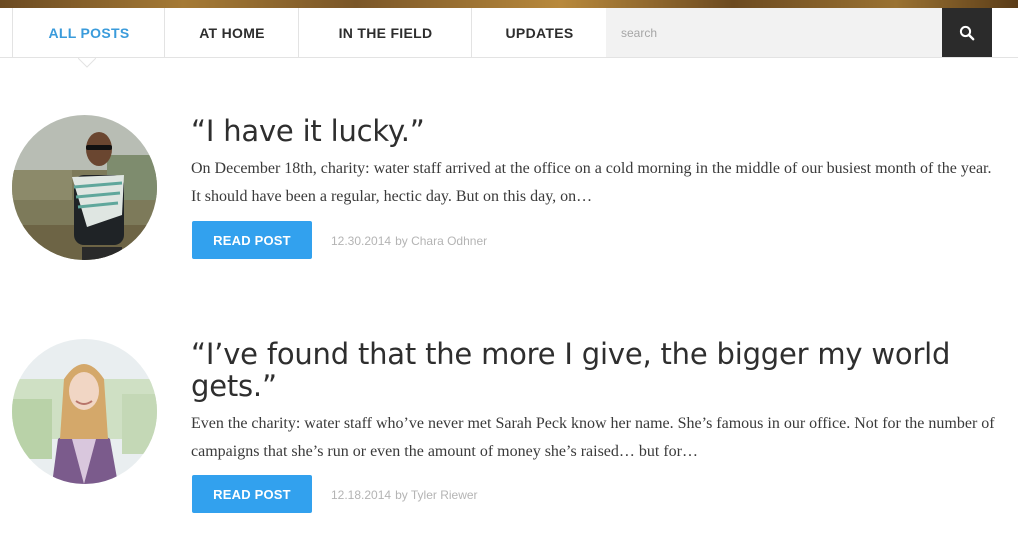 The width and height of the screenshot is (1018, 541). Describe the element at coordinates (87, 63) in the screenshot. I see `active-tab-indicator` at that location.